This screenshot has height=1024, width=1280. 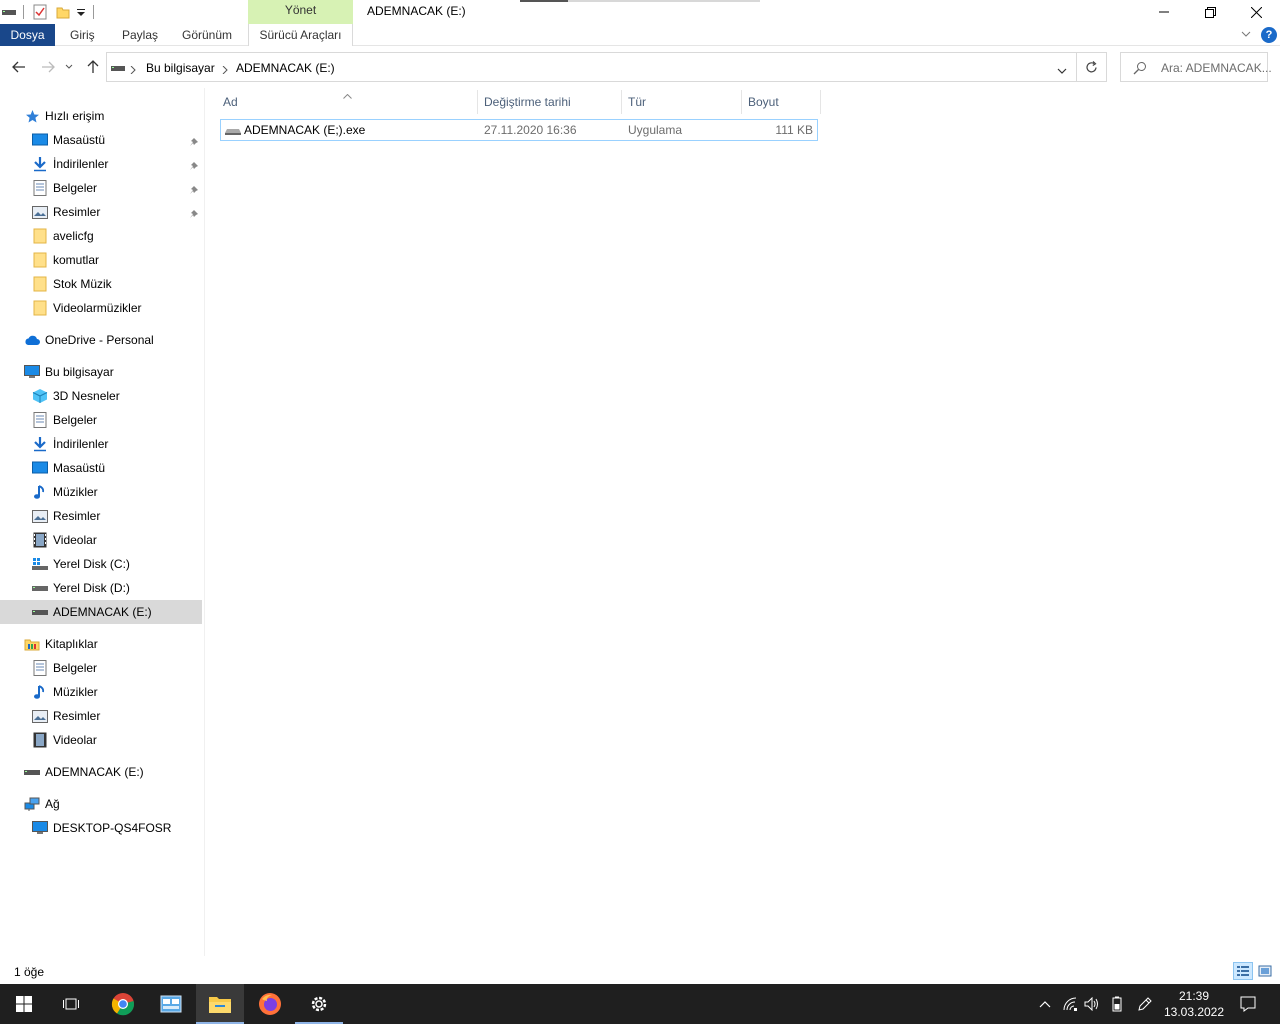 What do you see at coordinates (64, 668) in the screenshot?
I see `sidebar-item-library-documents: Belgeler` at bounding box center [64, 668].